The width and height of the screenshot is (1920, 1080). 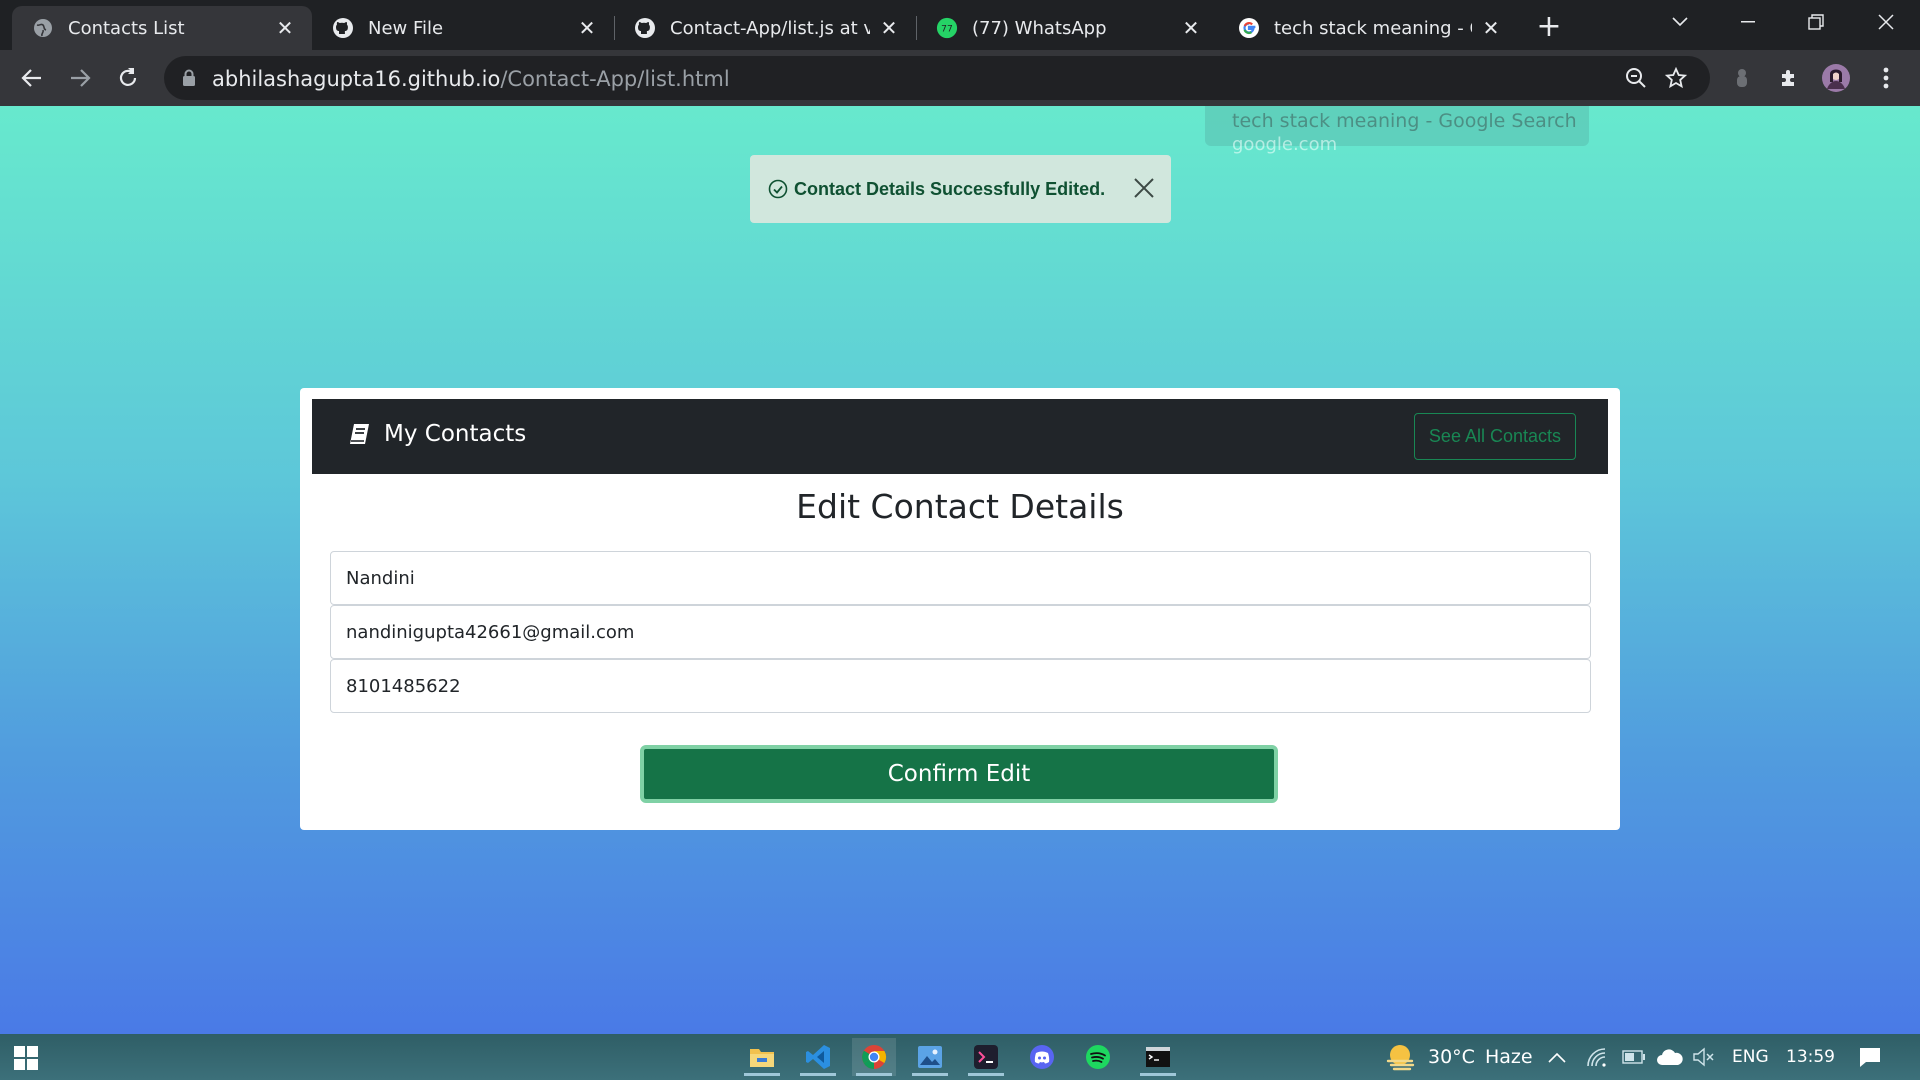 What do you see at coordinates (1451, 1057) in the screenshot?
I see `weather-temperature: 30°C` at bounding box center [1451, 1057].